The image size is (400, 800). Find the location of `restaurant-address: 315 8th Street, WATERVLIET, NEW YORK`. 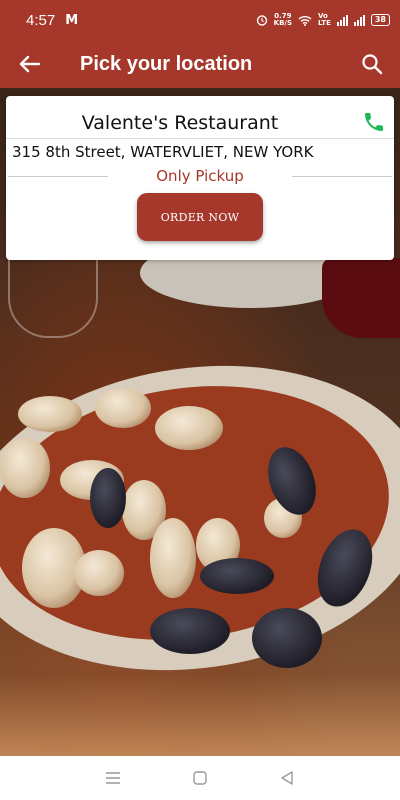

restaurant-address: 315 8th Street, WATERVLIET, NEW YORK is located at coordinates (163, 152).